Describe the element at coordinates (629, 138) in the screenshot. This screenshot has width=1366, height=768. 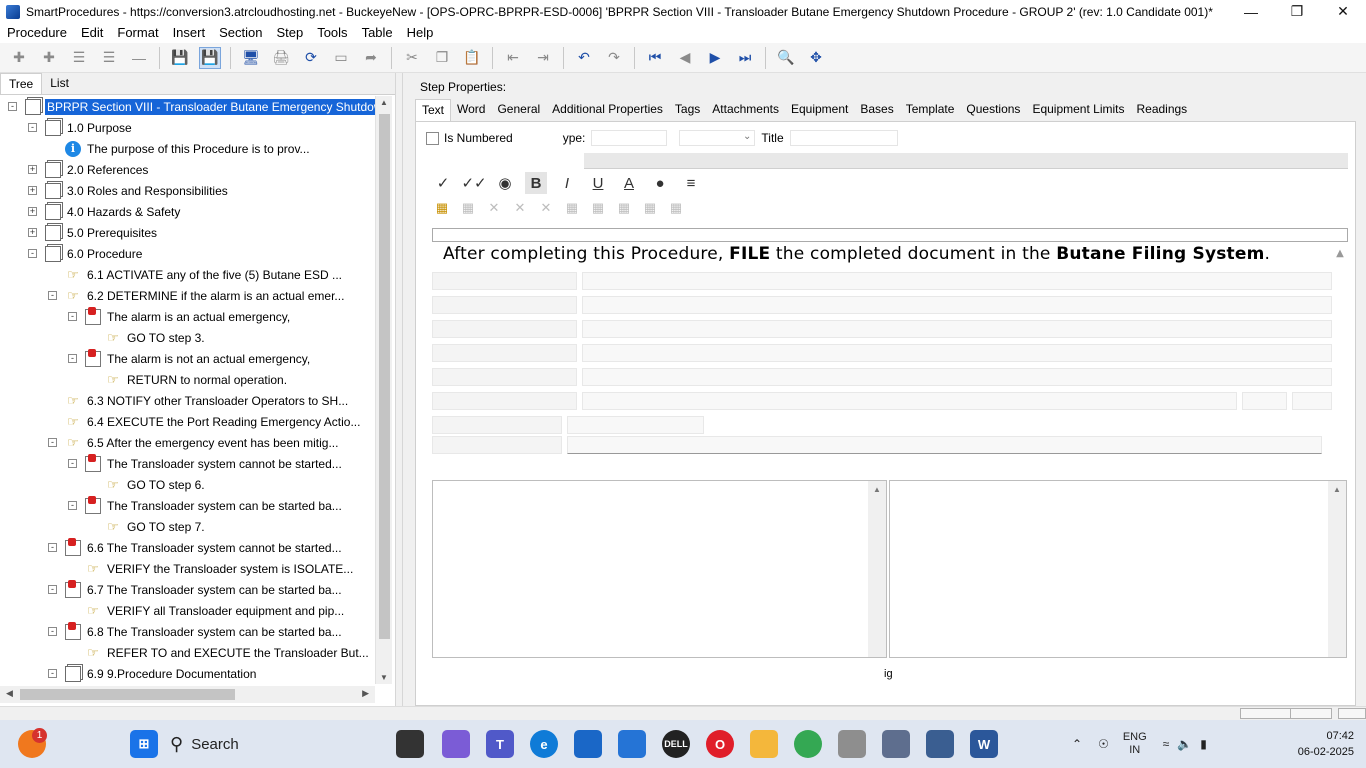
I see `type-field` at that location.